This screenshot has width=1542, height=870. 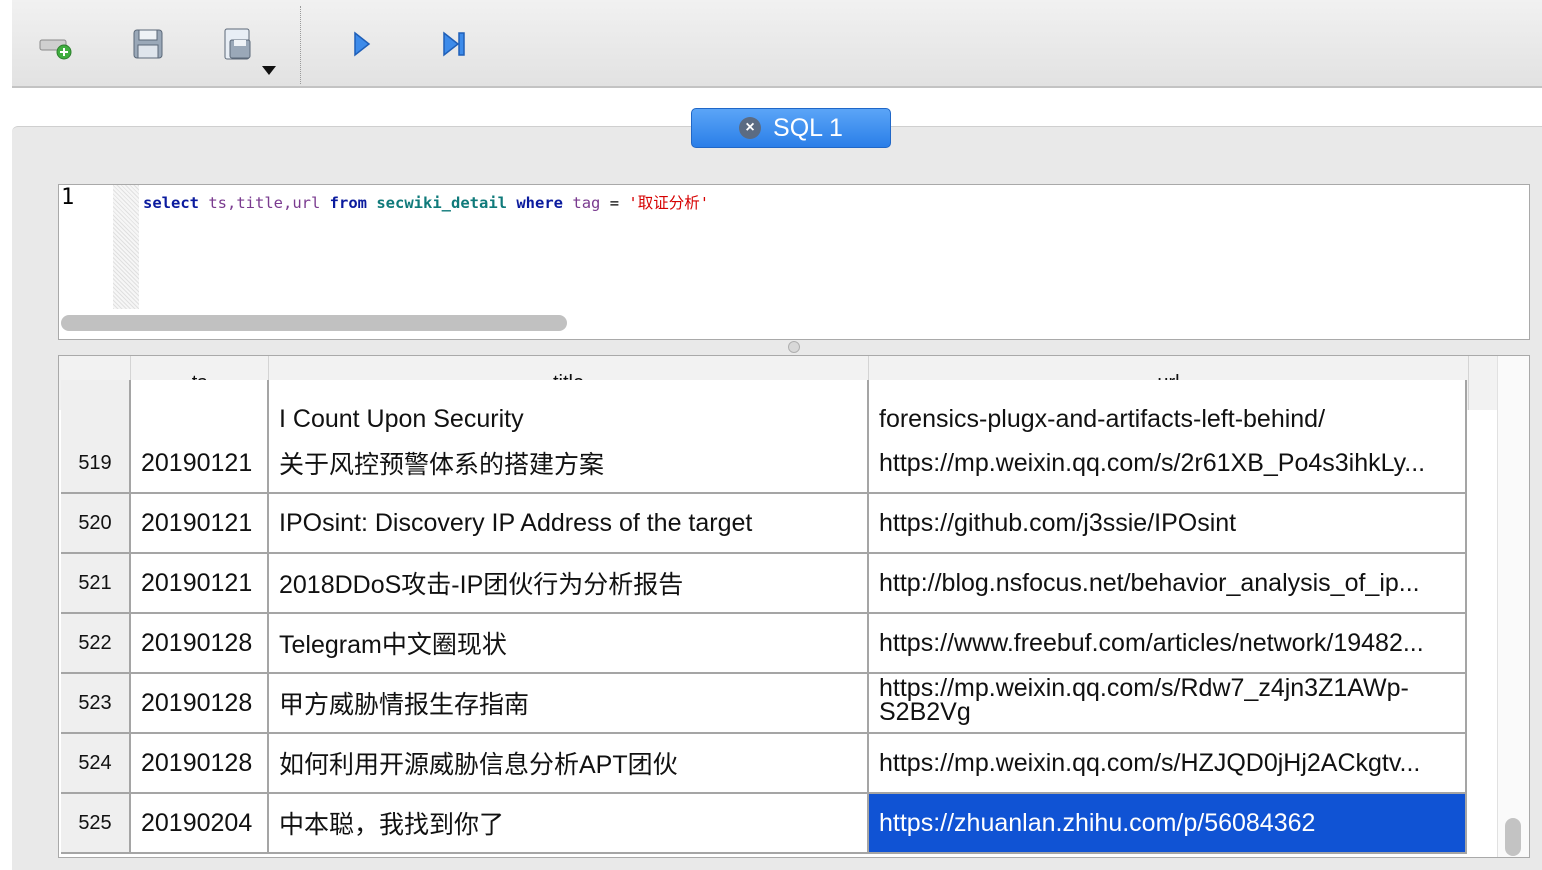 What do you see at coordinates (777, 44) in the screenshot?
I see `toolbar` at bounding box center [777, 44].